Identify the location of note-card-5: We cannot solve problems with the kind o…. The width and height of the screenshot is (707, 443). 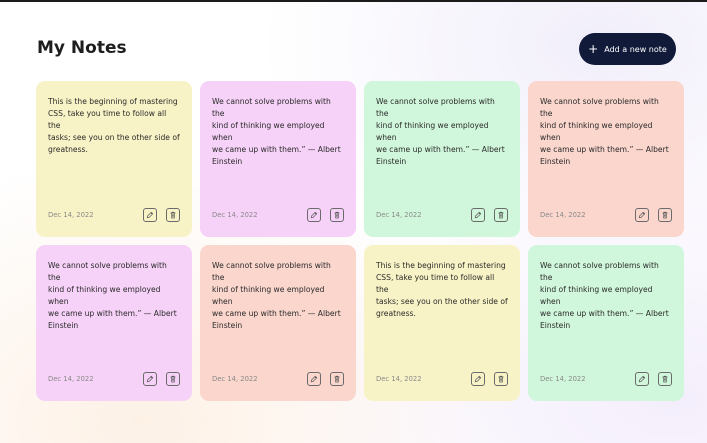
(114, 323).